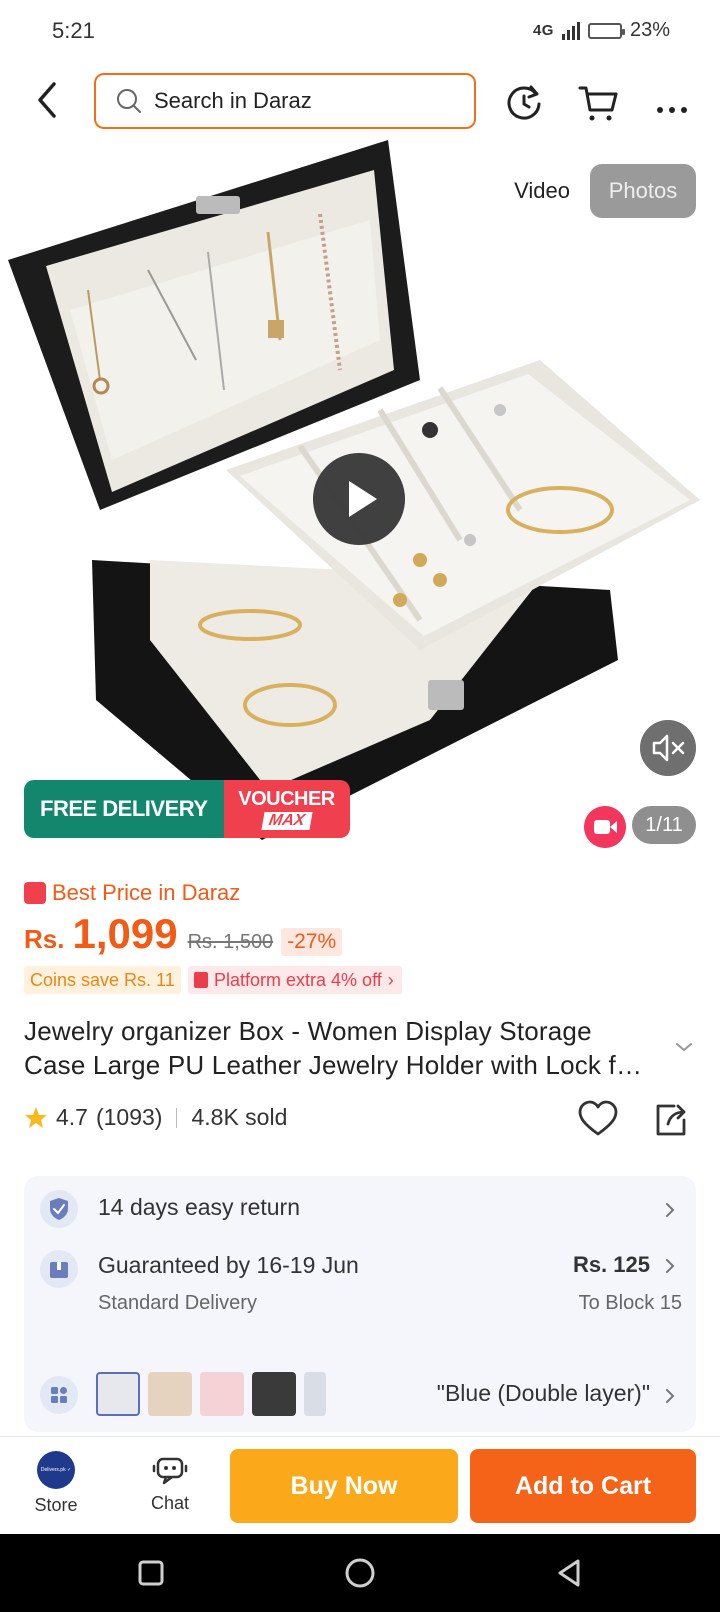  Describe the element at coordinates (72, 1117) in the screenshot. I see `rating-value: 4.7` at that location.